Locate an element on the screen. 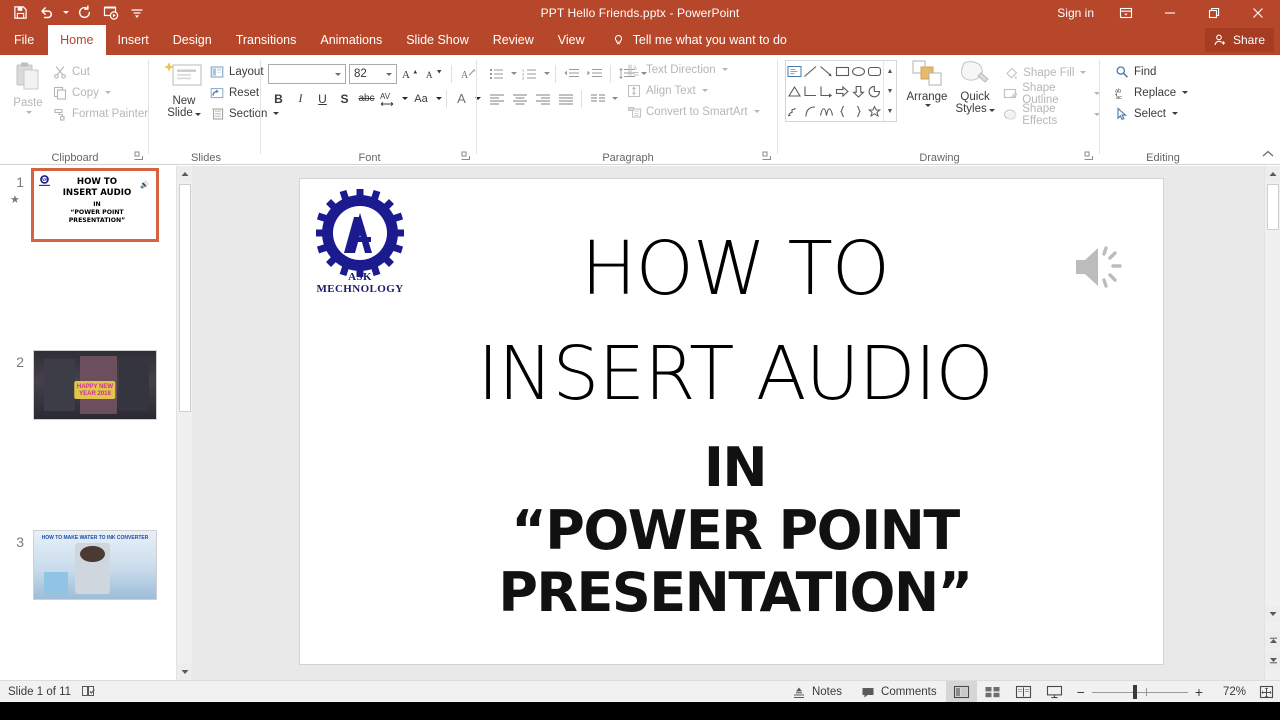 The height and width of the screenshot is (720, 1280). canvas-scrollbar-thumb is located at coordinates (1273, 207).